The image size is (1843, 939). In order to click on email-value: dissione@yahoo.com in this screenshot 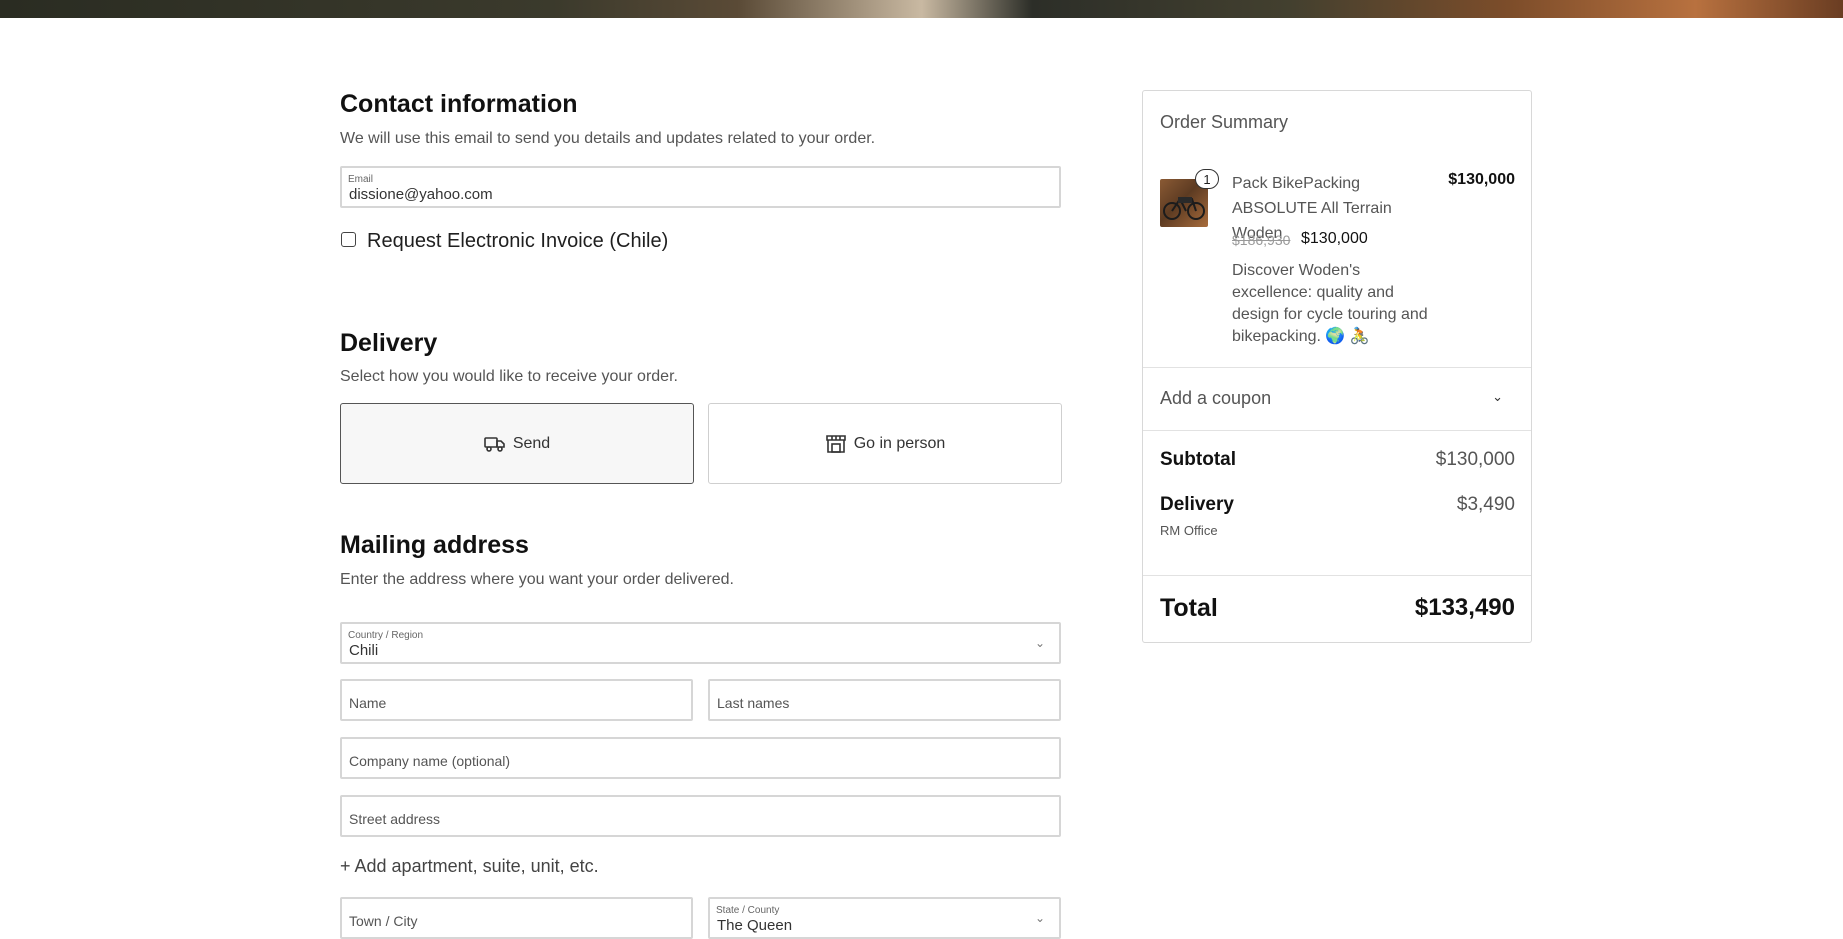, I will do `click(421, 194)`.